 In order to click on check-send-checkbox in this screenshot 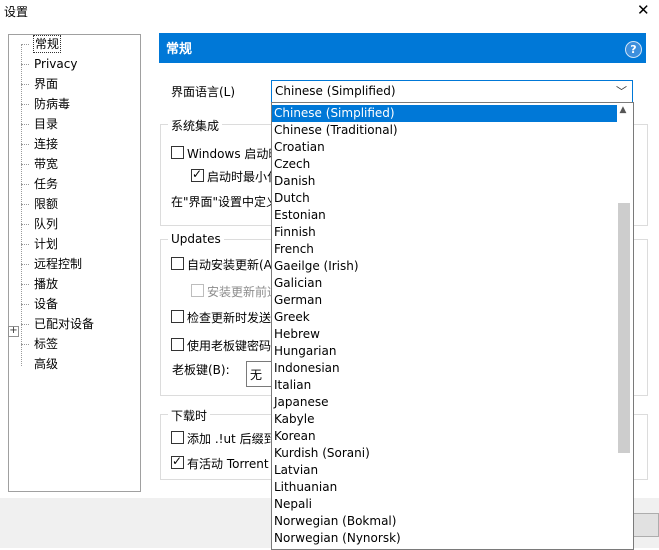, I will do `click(177, 316)`.